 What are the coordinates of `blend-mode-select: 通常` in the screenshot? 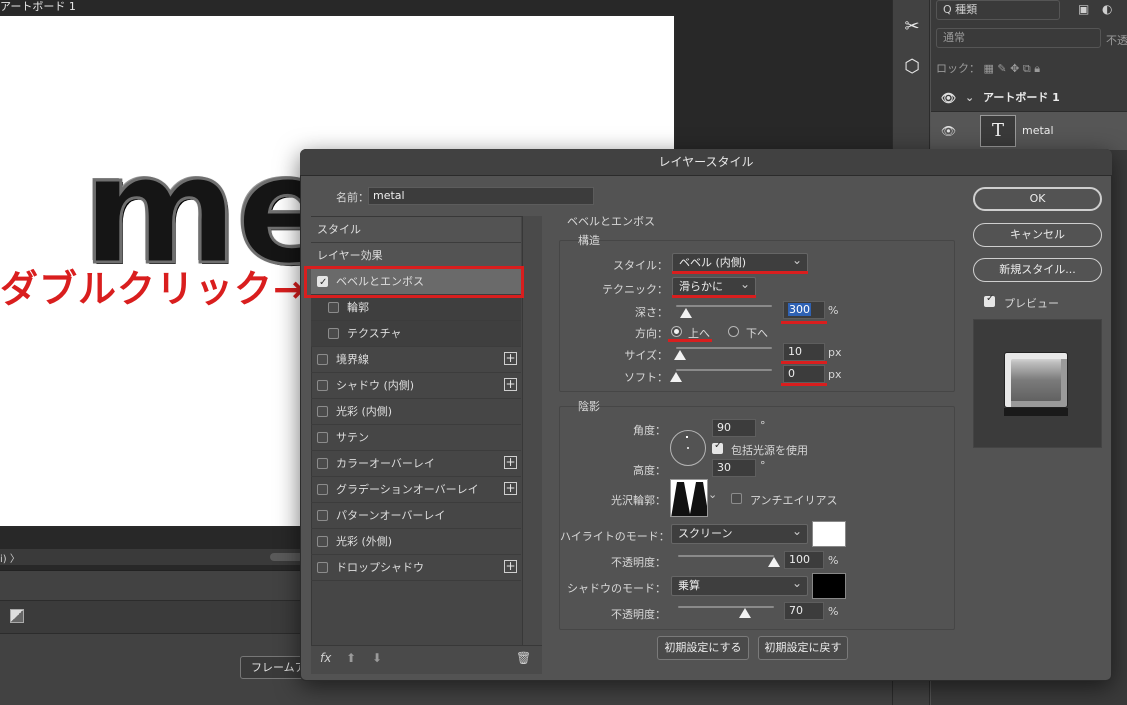 It's located at (1018, 38).